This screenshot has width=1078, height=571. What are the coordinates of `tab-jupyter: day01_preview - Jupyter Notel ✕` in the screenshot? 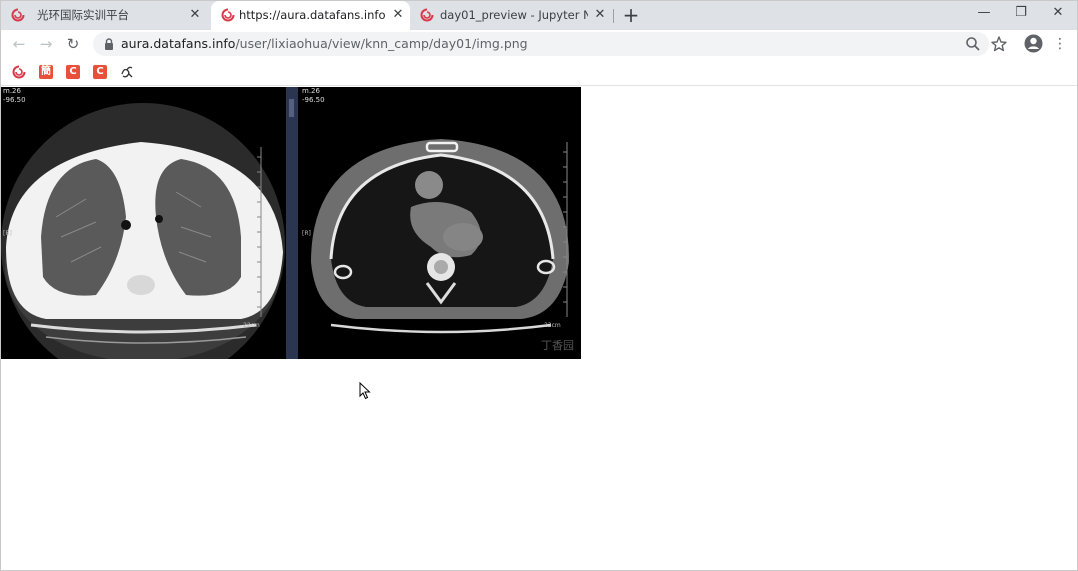 It's located at (511, 15).